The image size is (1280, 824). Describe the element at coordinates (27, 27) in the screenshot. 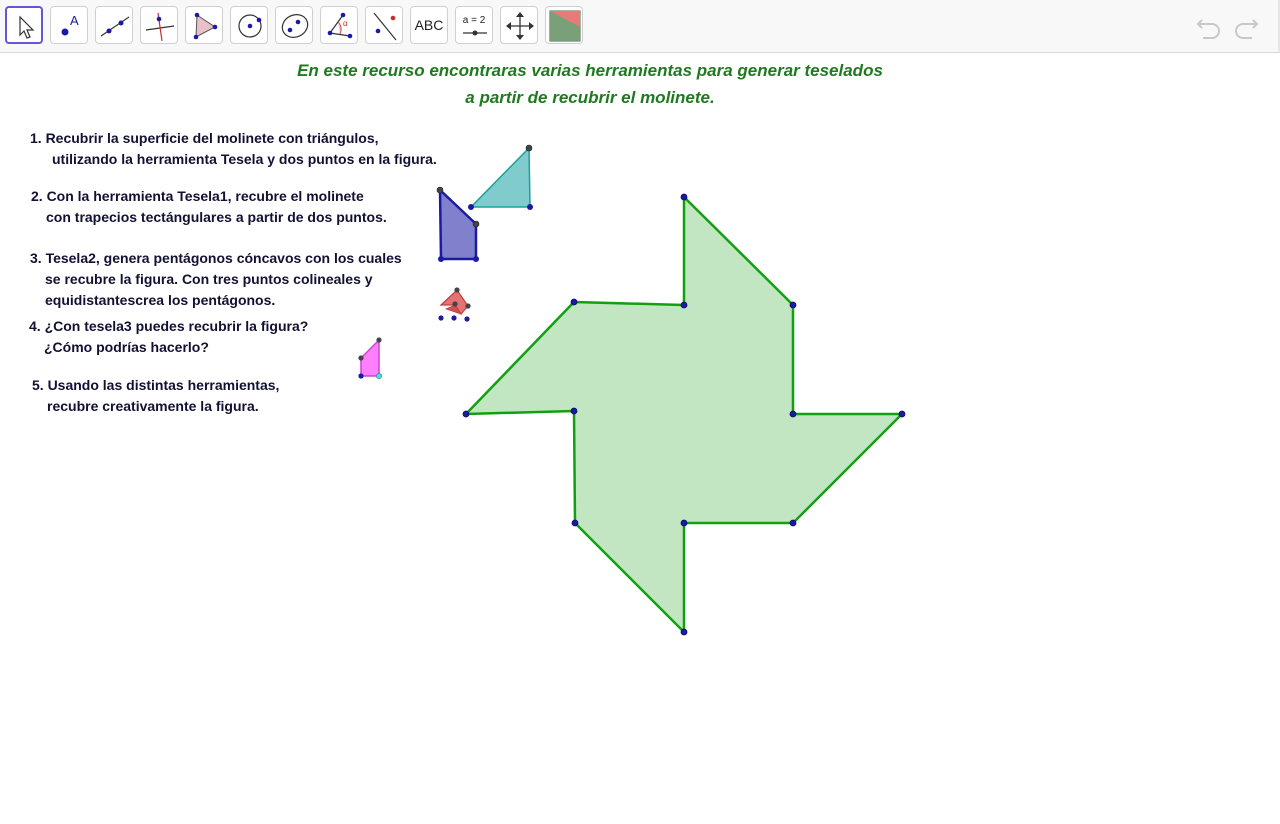

I see `cursor-arrow-icon` at that location.